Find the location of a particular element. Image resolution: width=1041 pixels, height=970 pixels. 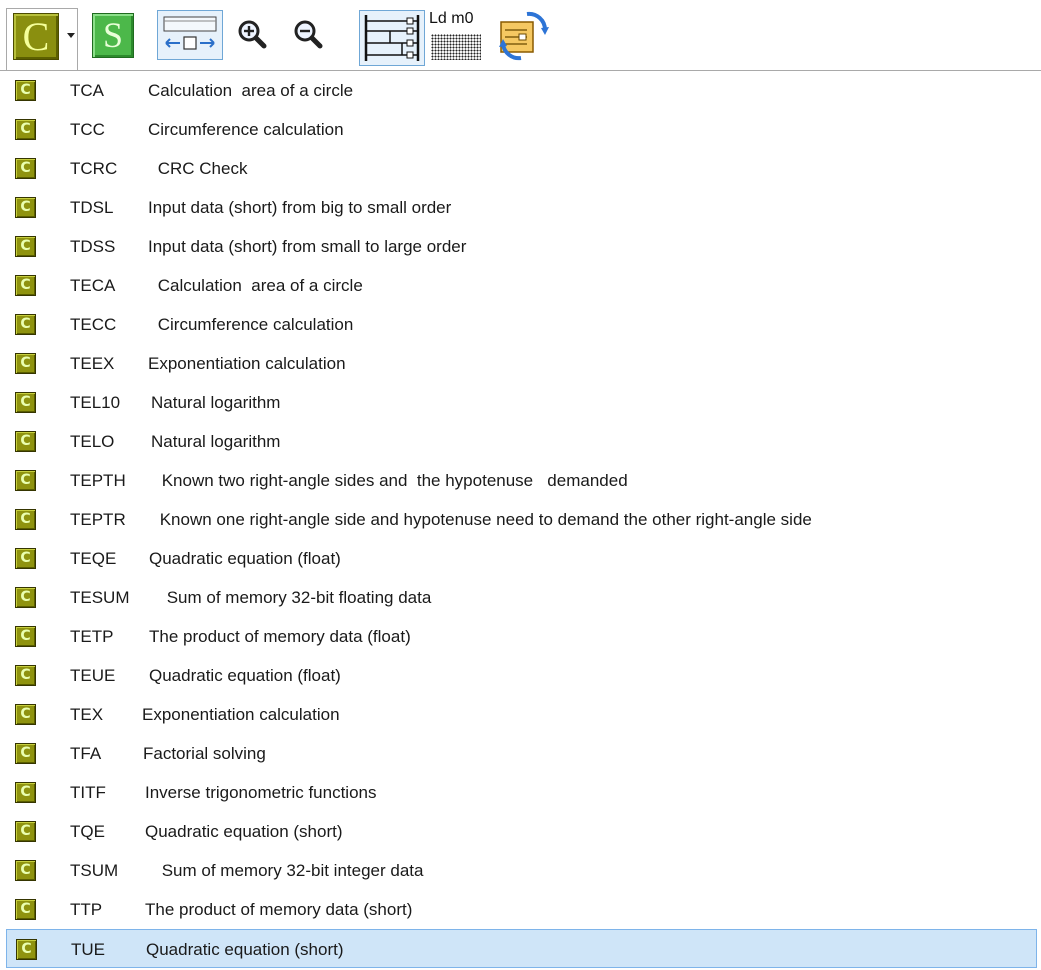

function-description: Quadratic equation (short) is located at coordinates (244, 831).